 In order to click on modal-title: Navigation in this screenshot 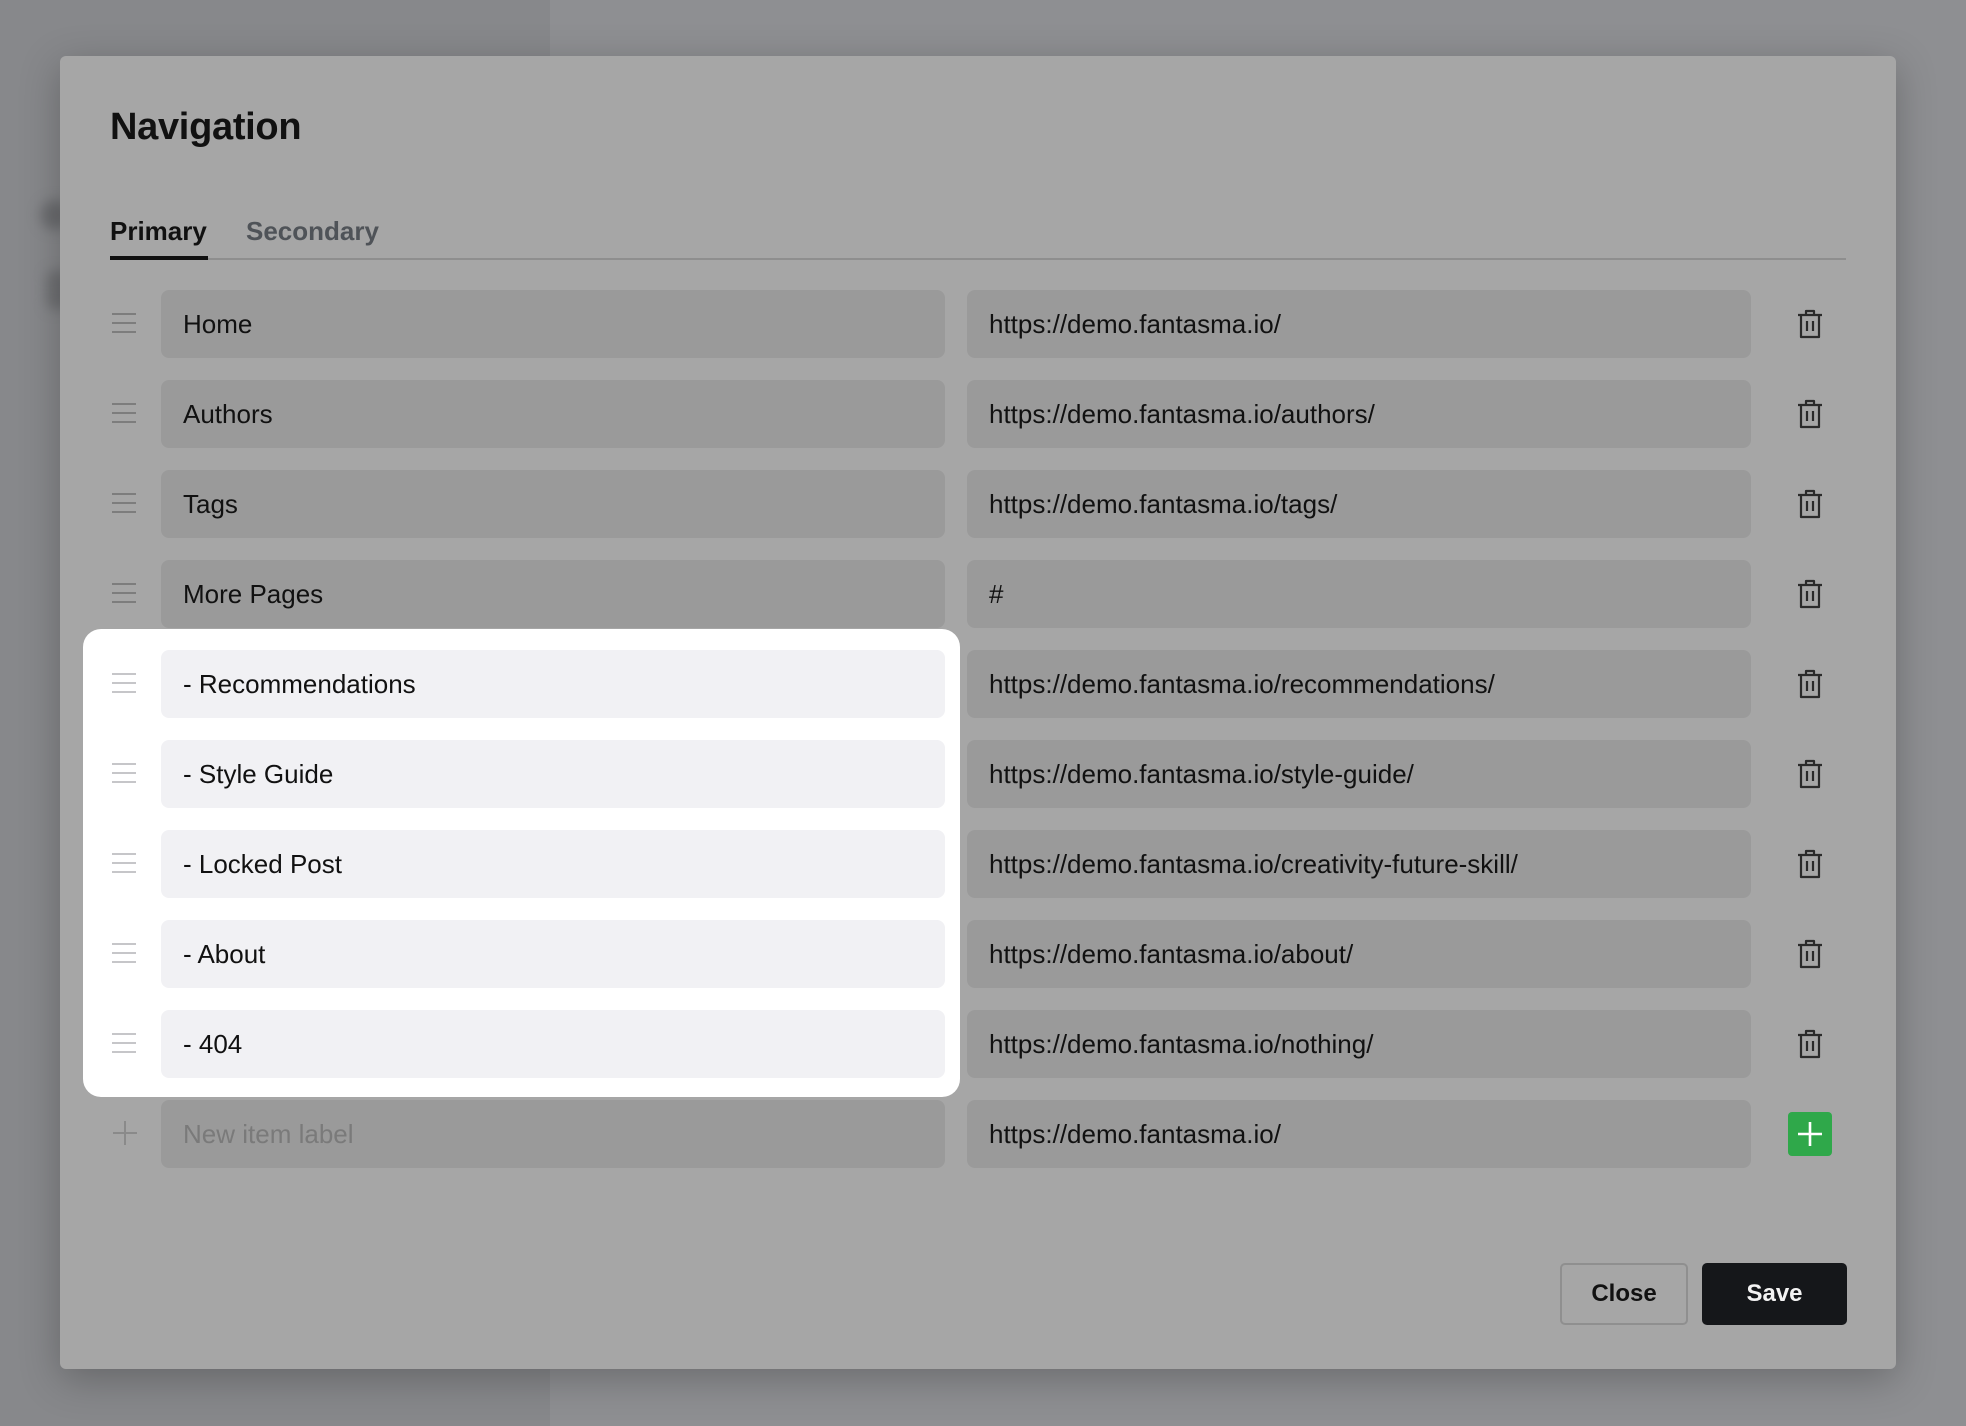, I will do `click(206, 127)`.